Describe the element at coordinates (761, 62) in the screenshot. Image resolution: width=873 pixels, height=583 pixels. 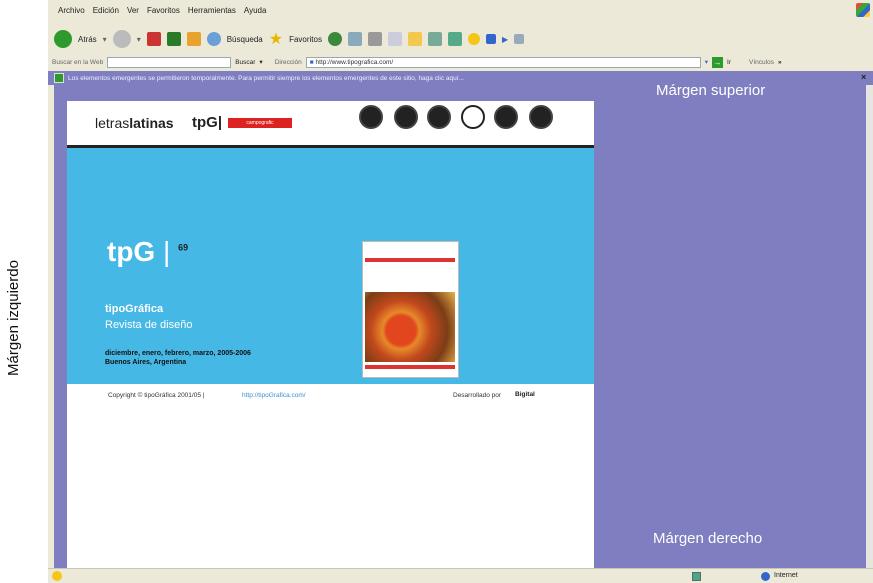
I see `links-label: Vínculos` at that location.